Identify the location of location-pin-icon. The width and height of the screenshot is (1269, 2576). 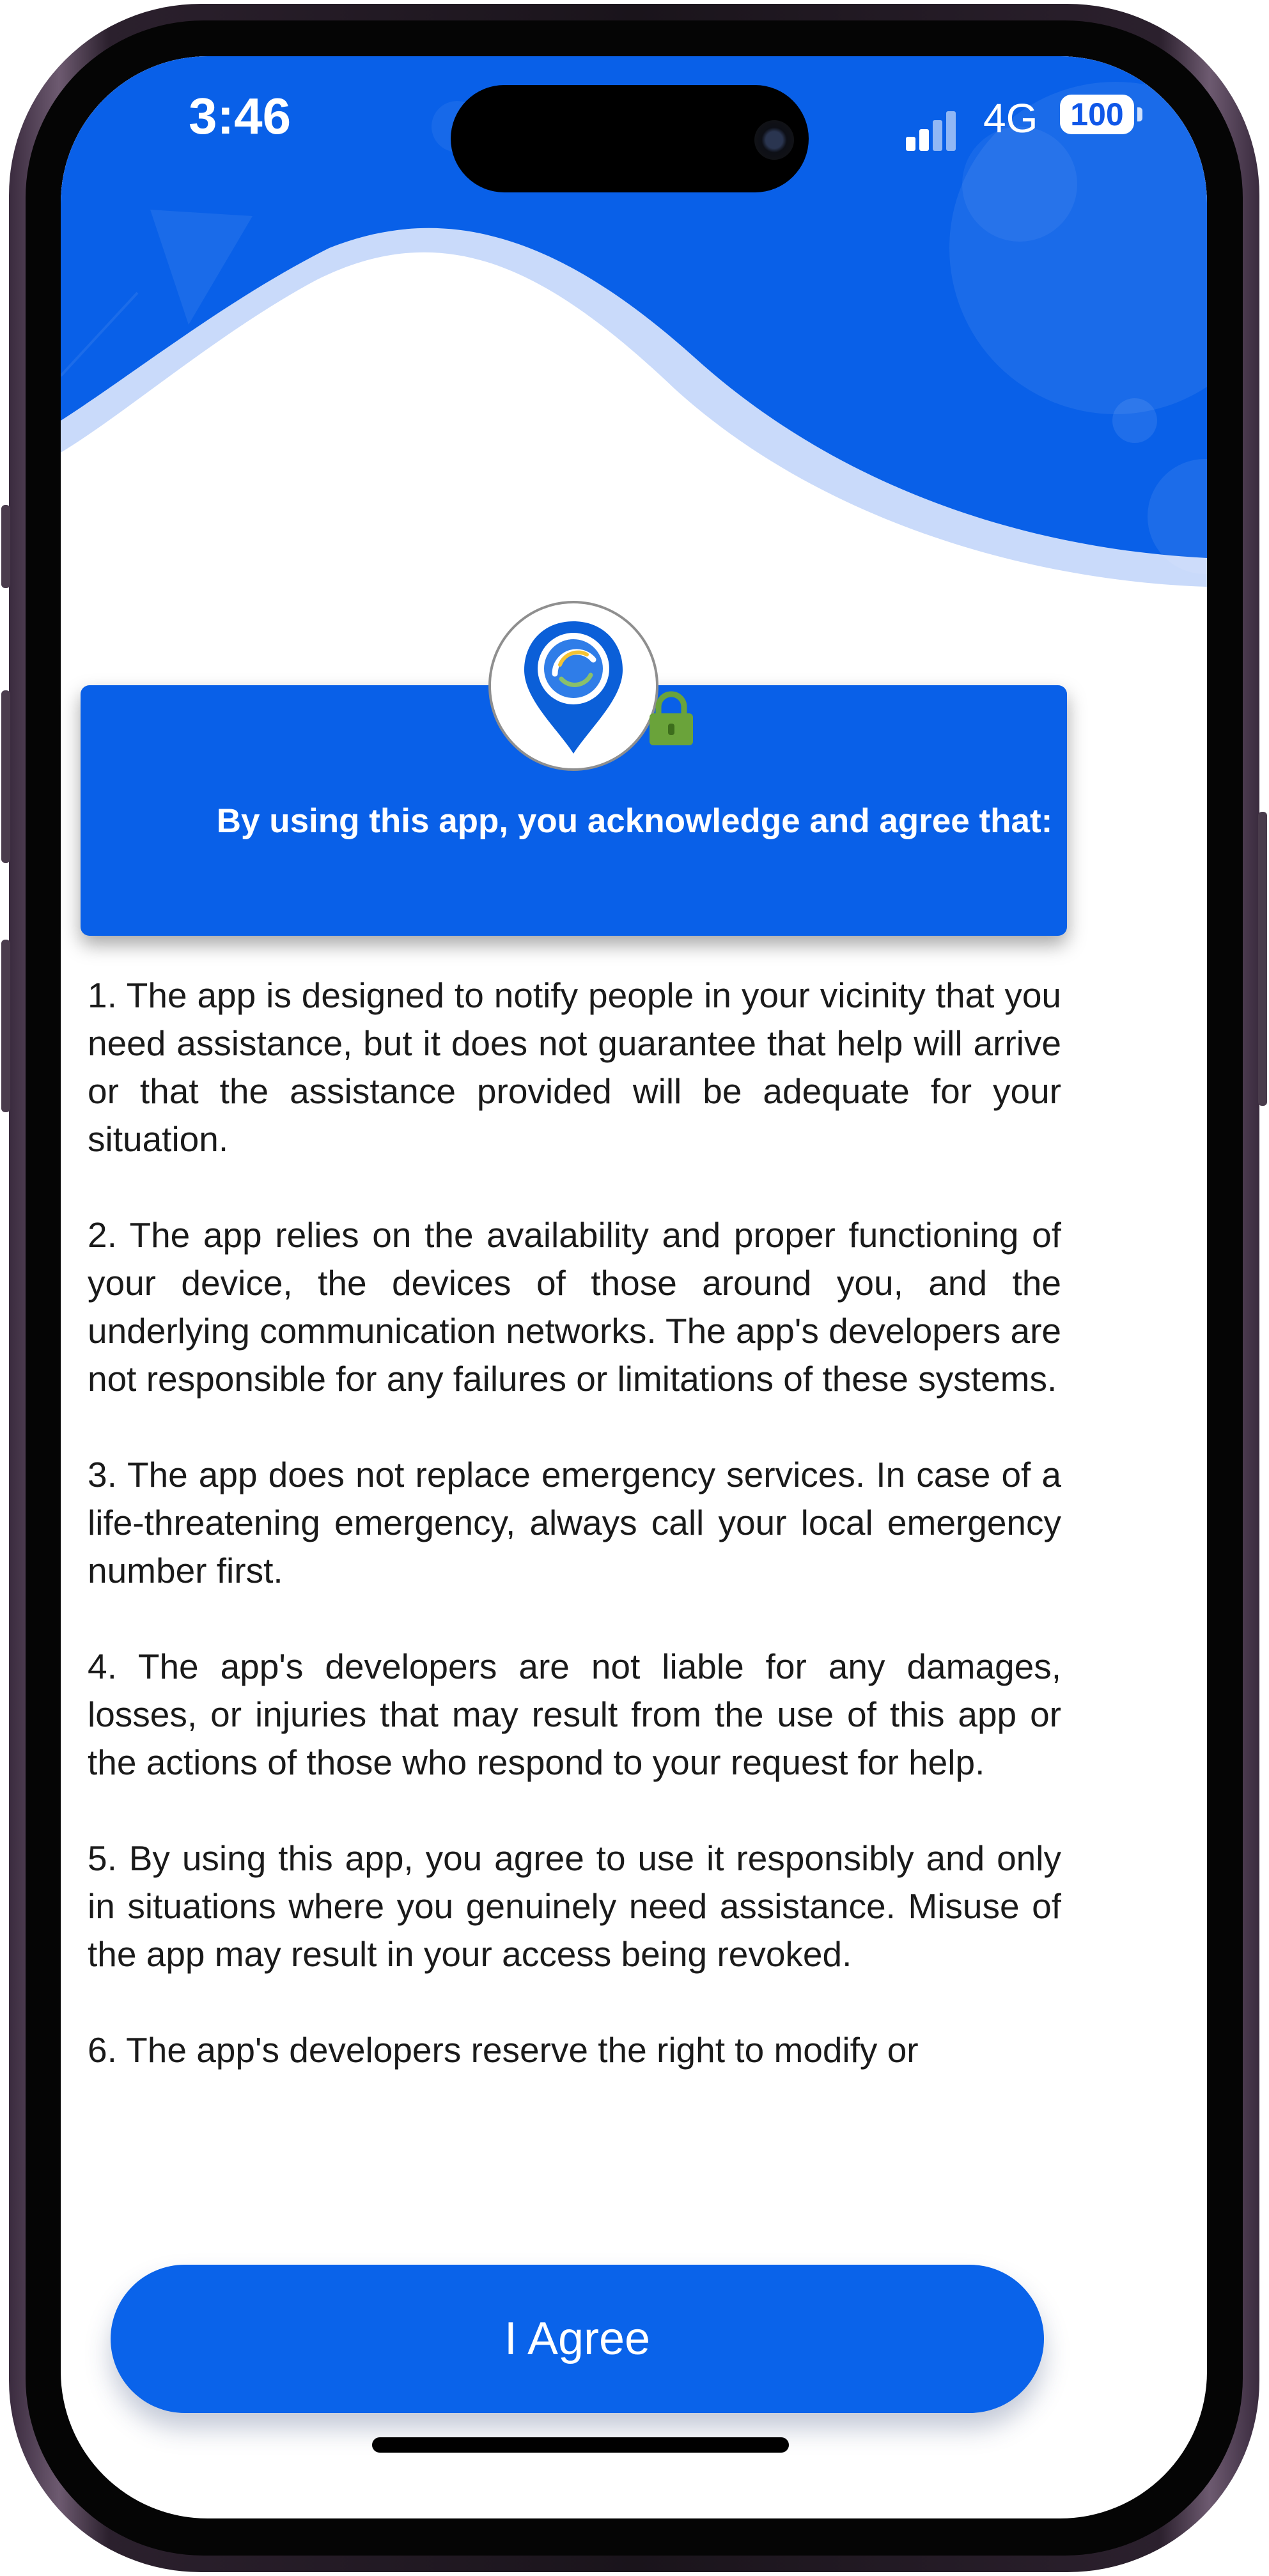
(573, 687).